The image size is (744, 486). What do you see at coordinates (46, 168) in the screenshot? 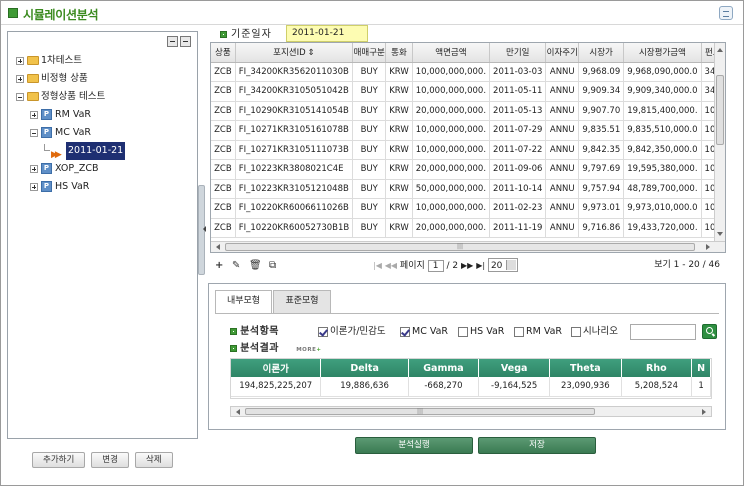
I see `product-icon: P` at bounding box center [46, 168].